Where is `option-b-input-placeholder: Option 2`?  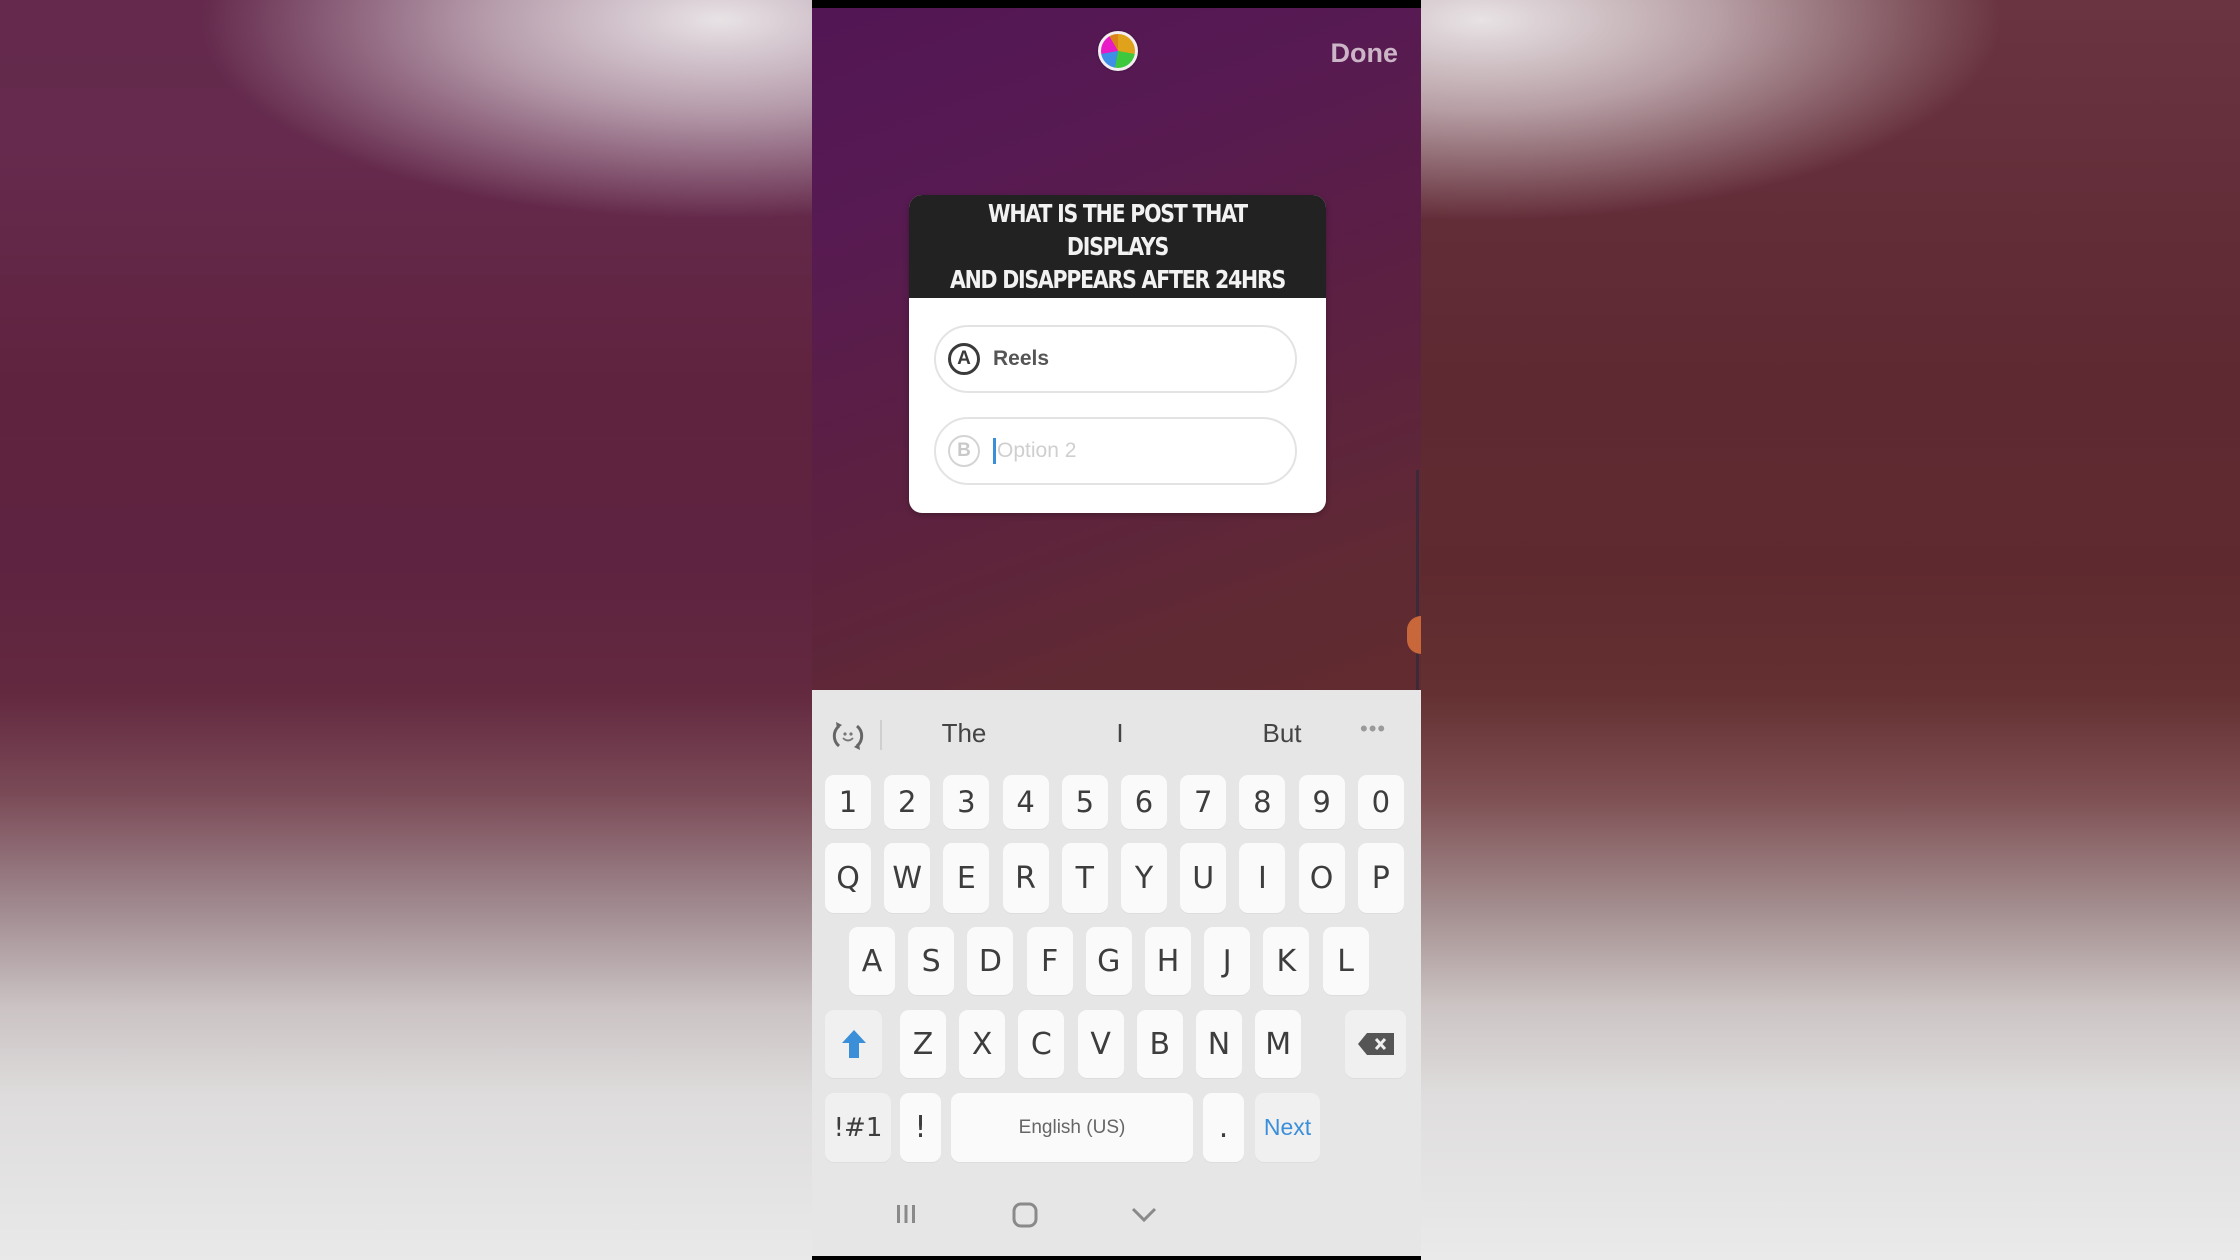 option-b-input-placeholder: Option 2 is located at coordinates (1036, 451).